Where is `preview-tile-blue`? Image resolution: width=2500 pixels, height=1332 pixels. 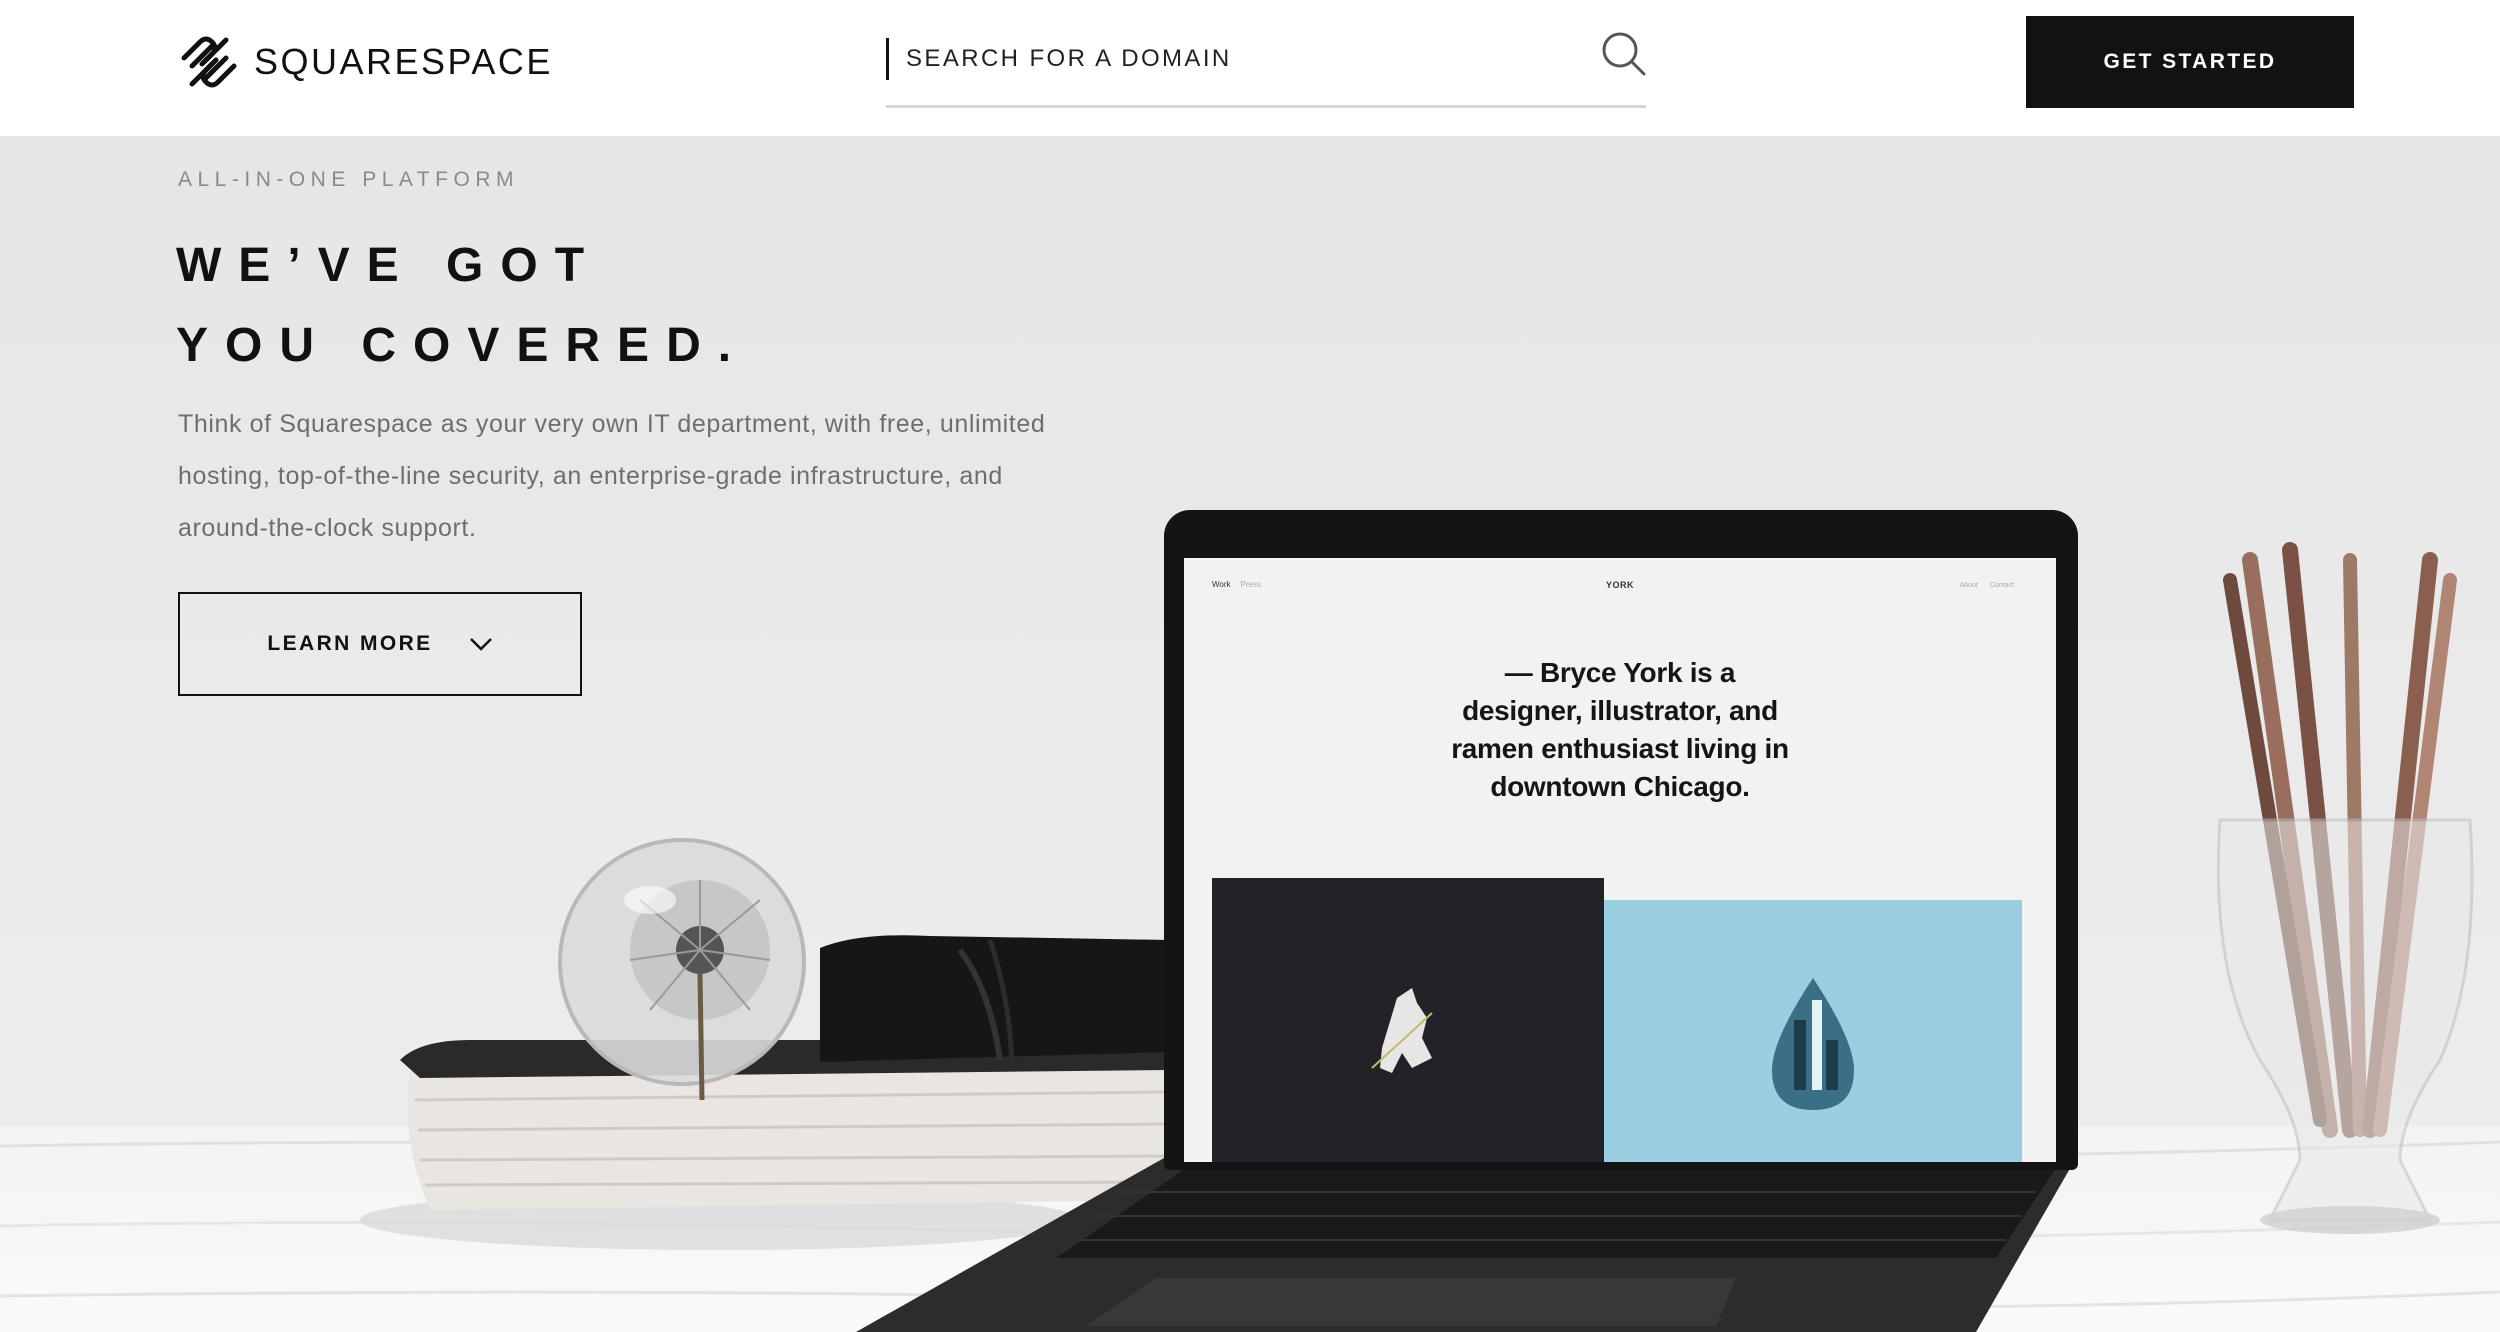 preview-tile-blue is located at coordinates (1813, 1031).